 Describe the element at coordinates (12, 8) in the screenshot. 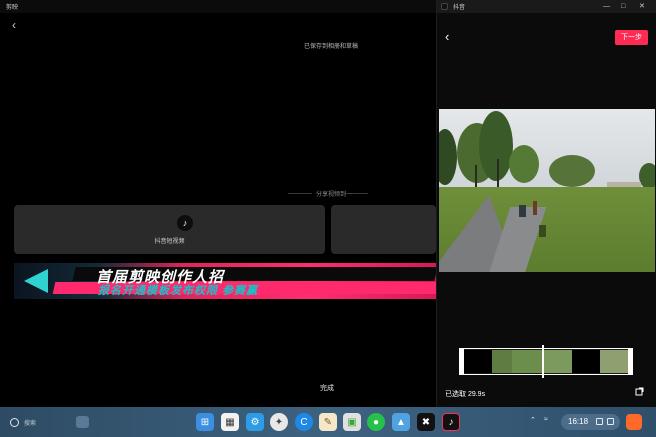

I see `window-title: 剪映` at that location.